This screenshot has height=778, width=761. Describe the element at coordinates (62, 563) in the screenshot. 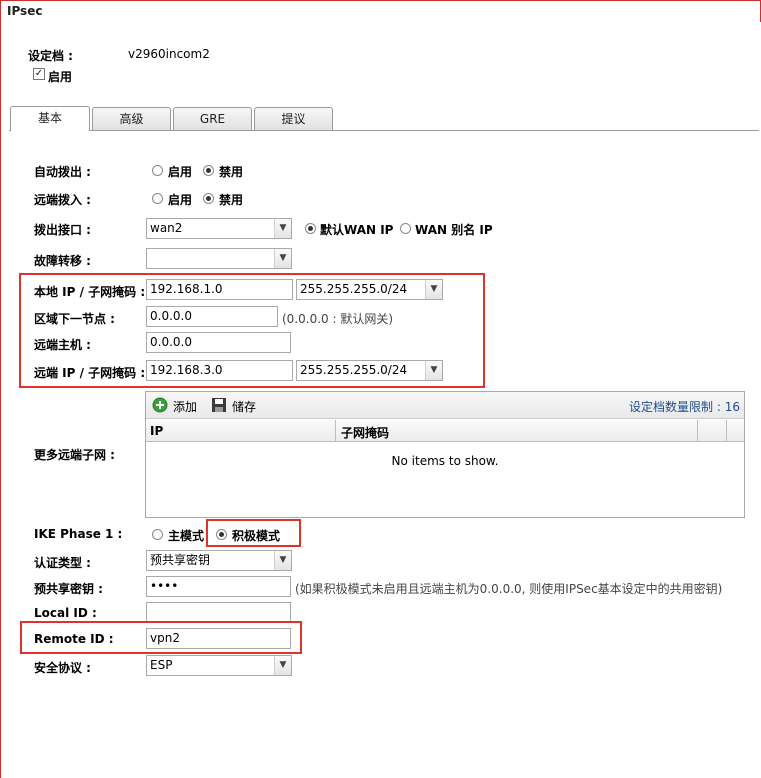

I see `auth-type-label: 认证类型 :` at that location.